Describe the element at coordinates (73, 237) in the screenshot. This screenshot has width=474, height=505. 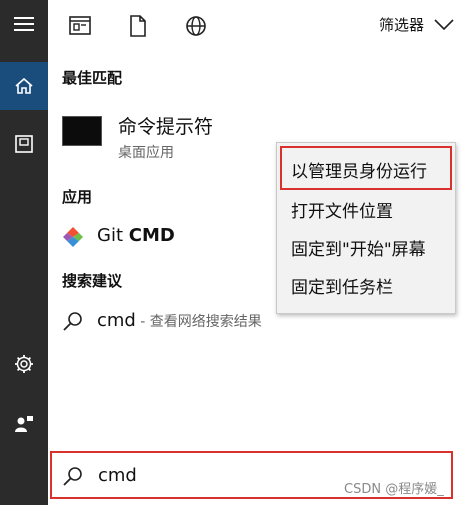
I see `git-cmd-icon` at that location.